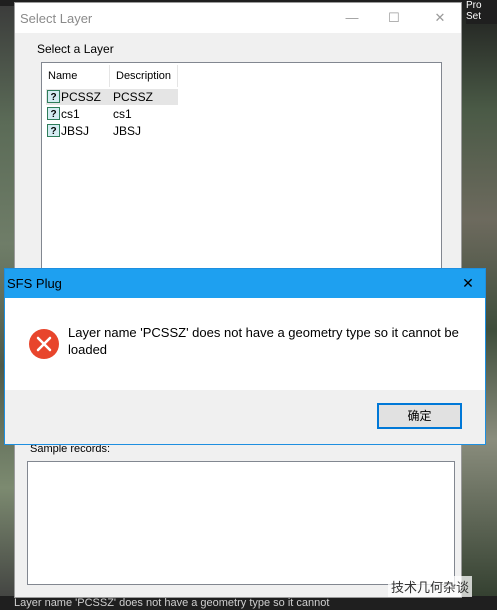 Image resolution: width=497 pixels, height=610 pixels. Describe the element at coordinates (394, 18) in the screenshot. I see `maximize-button: ☐` at that location.